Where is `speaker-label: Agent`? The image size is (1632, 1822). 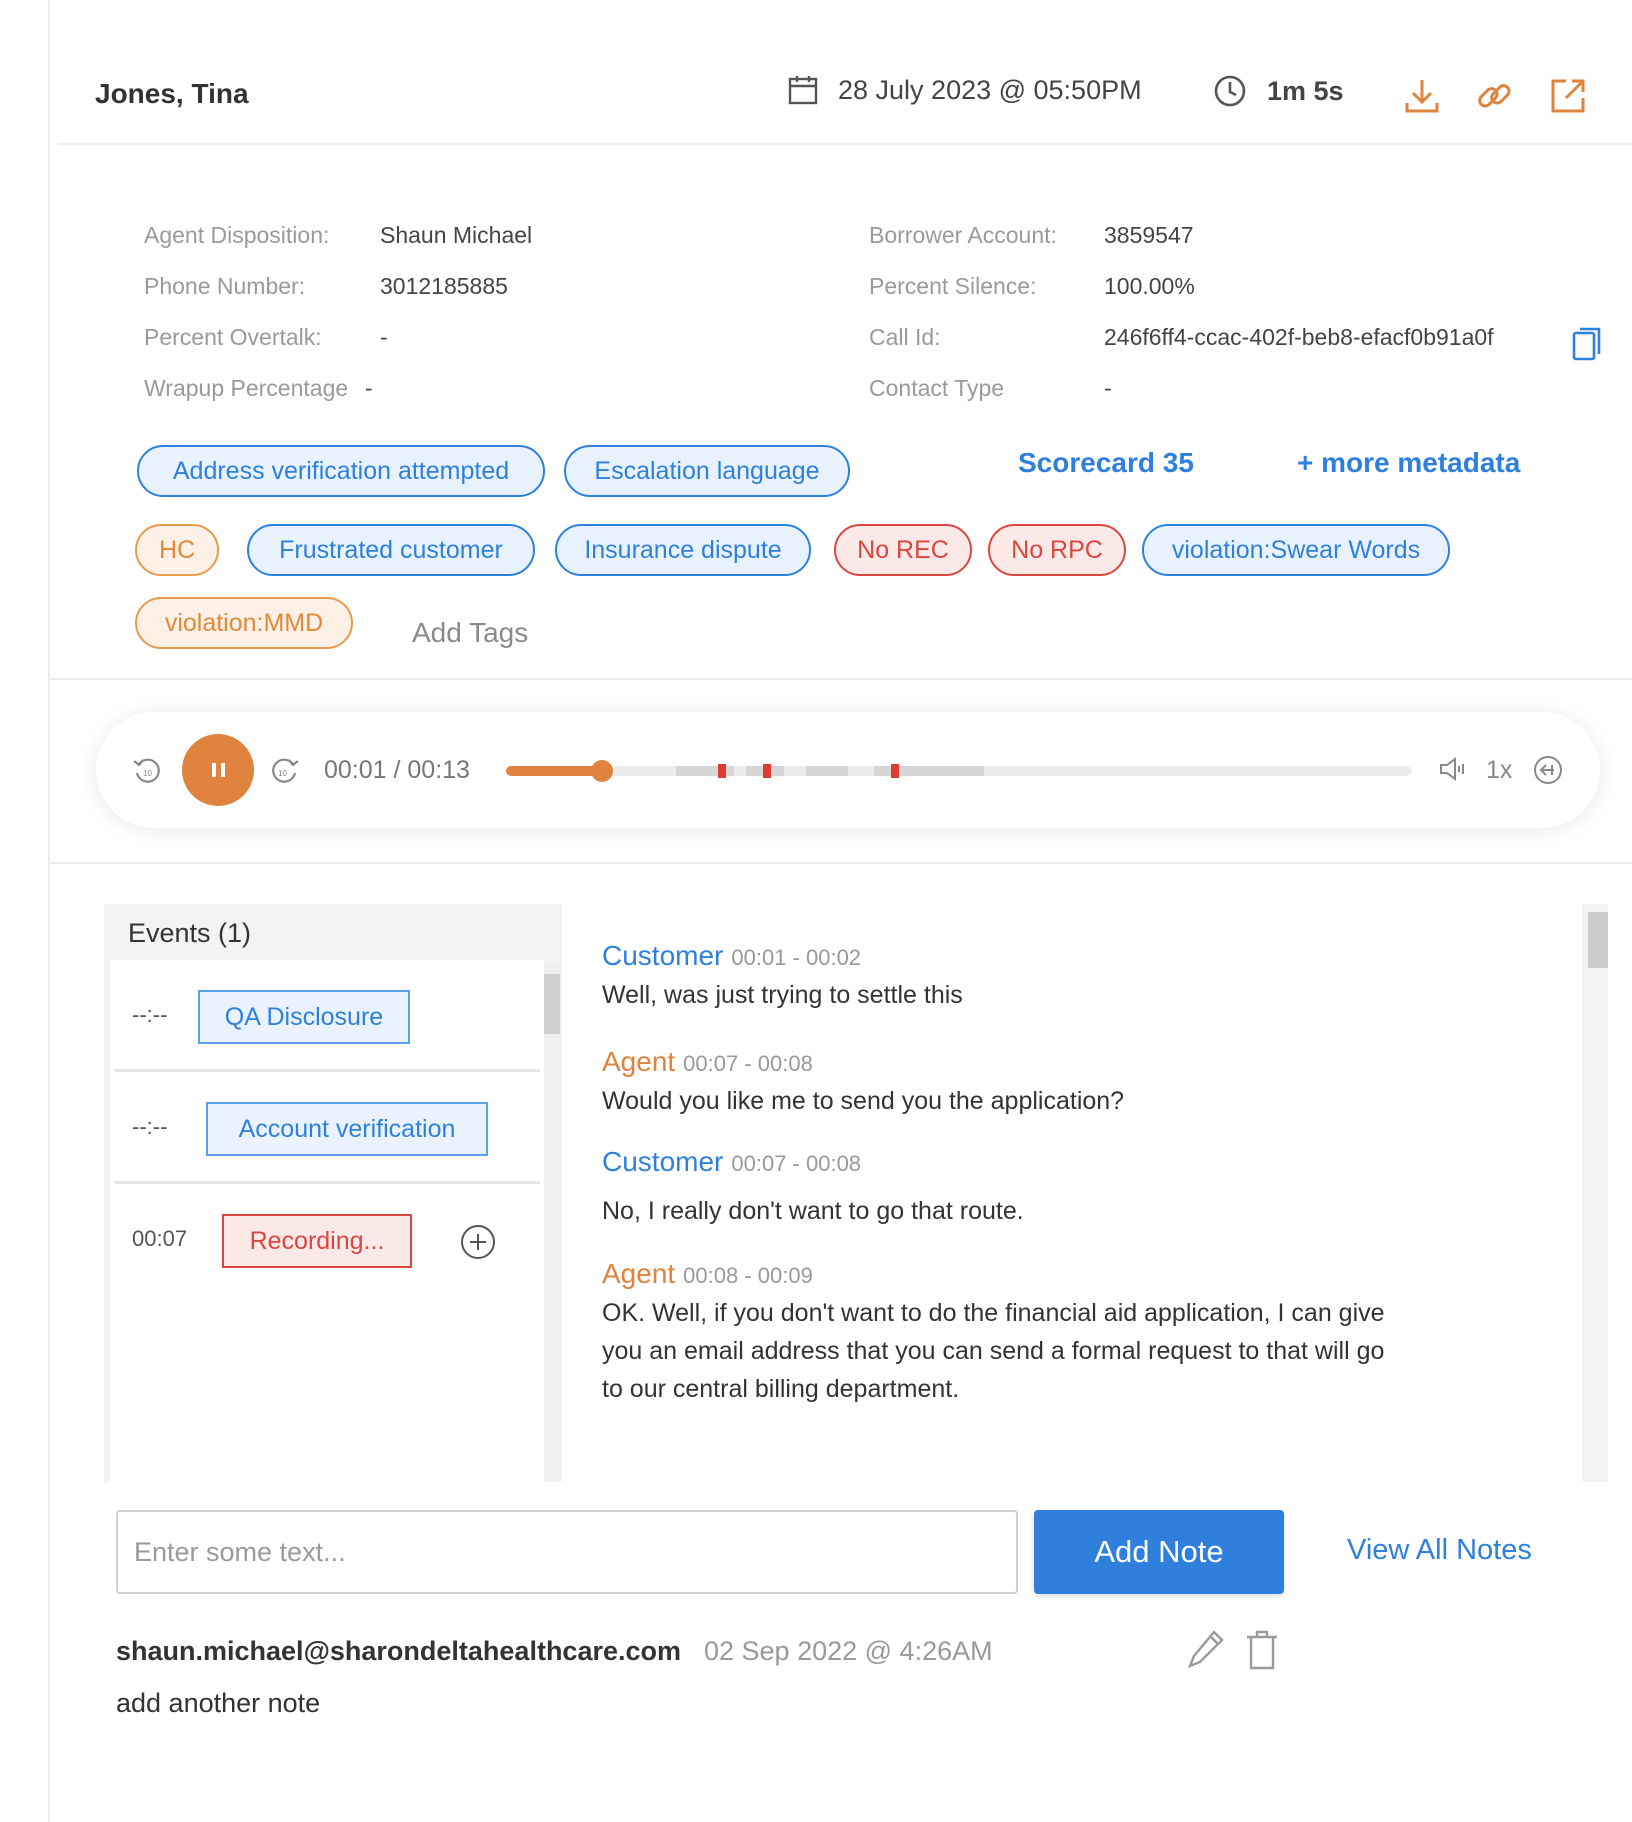
speaker-label: Agent is located at coordinates (639, 1061).